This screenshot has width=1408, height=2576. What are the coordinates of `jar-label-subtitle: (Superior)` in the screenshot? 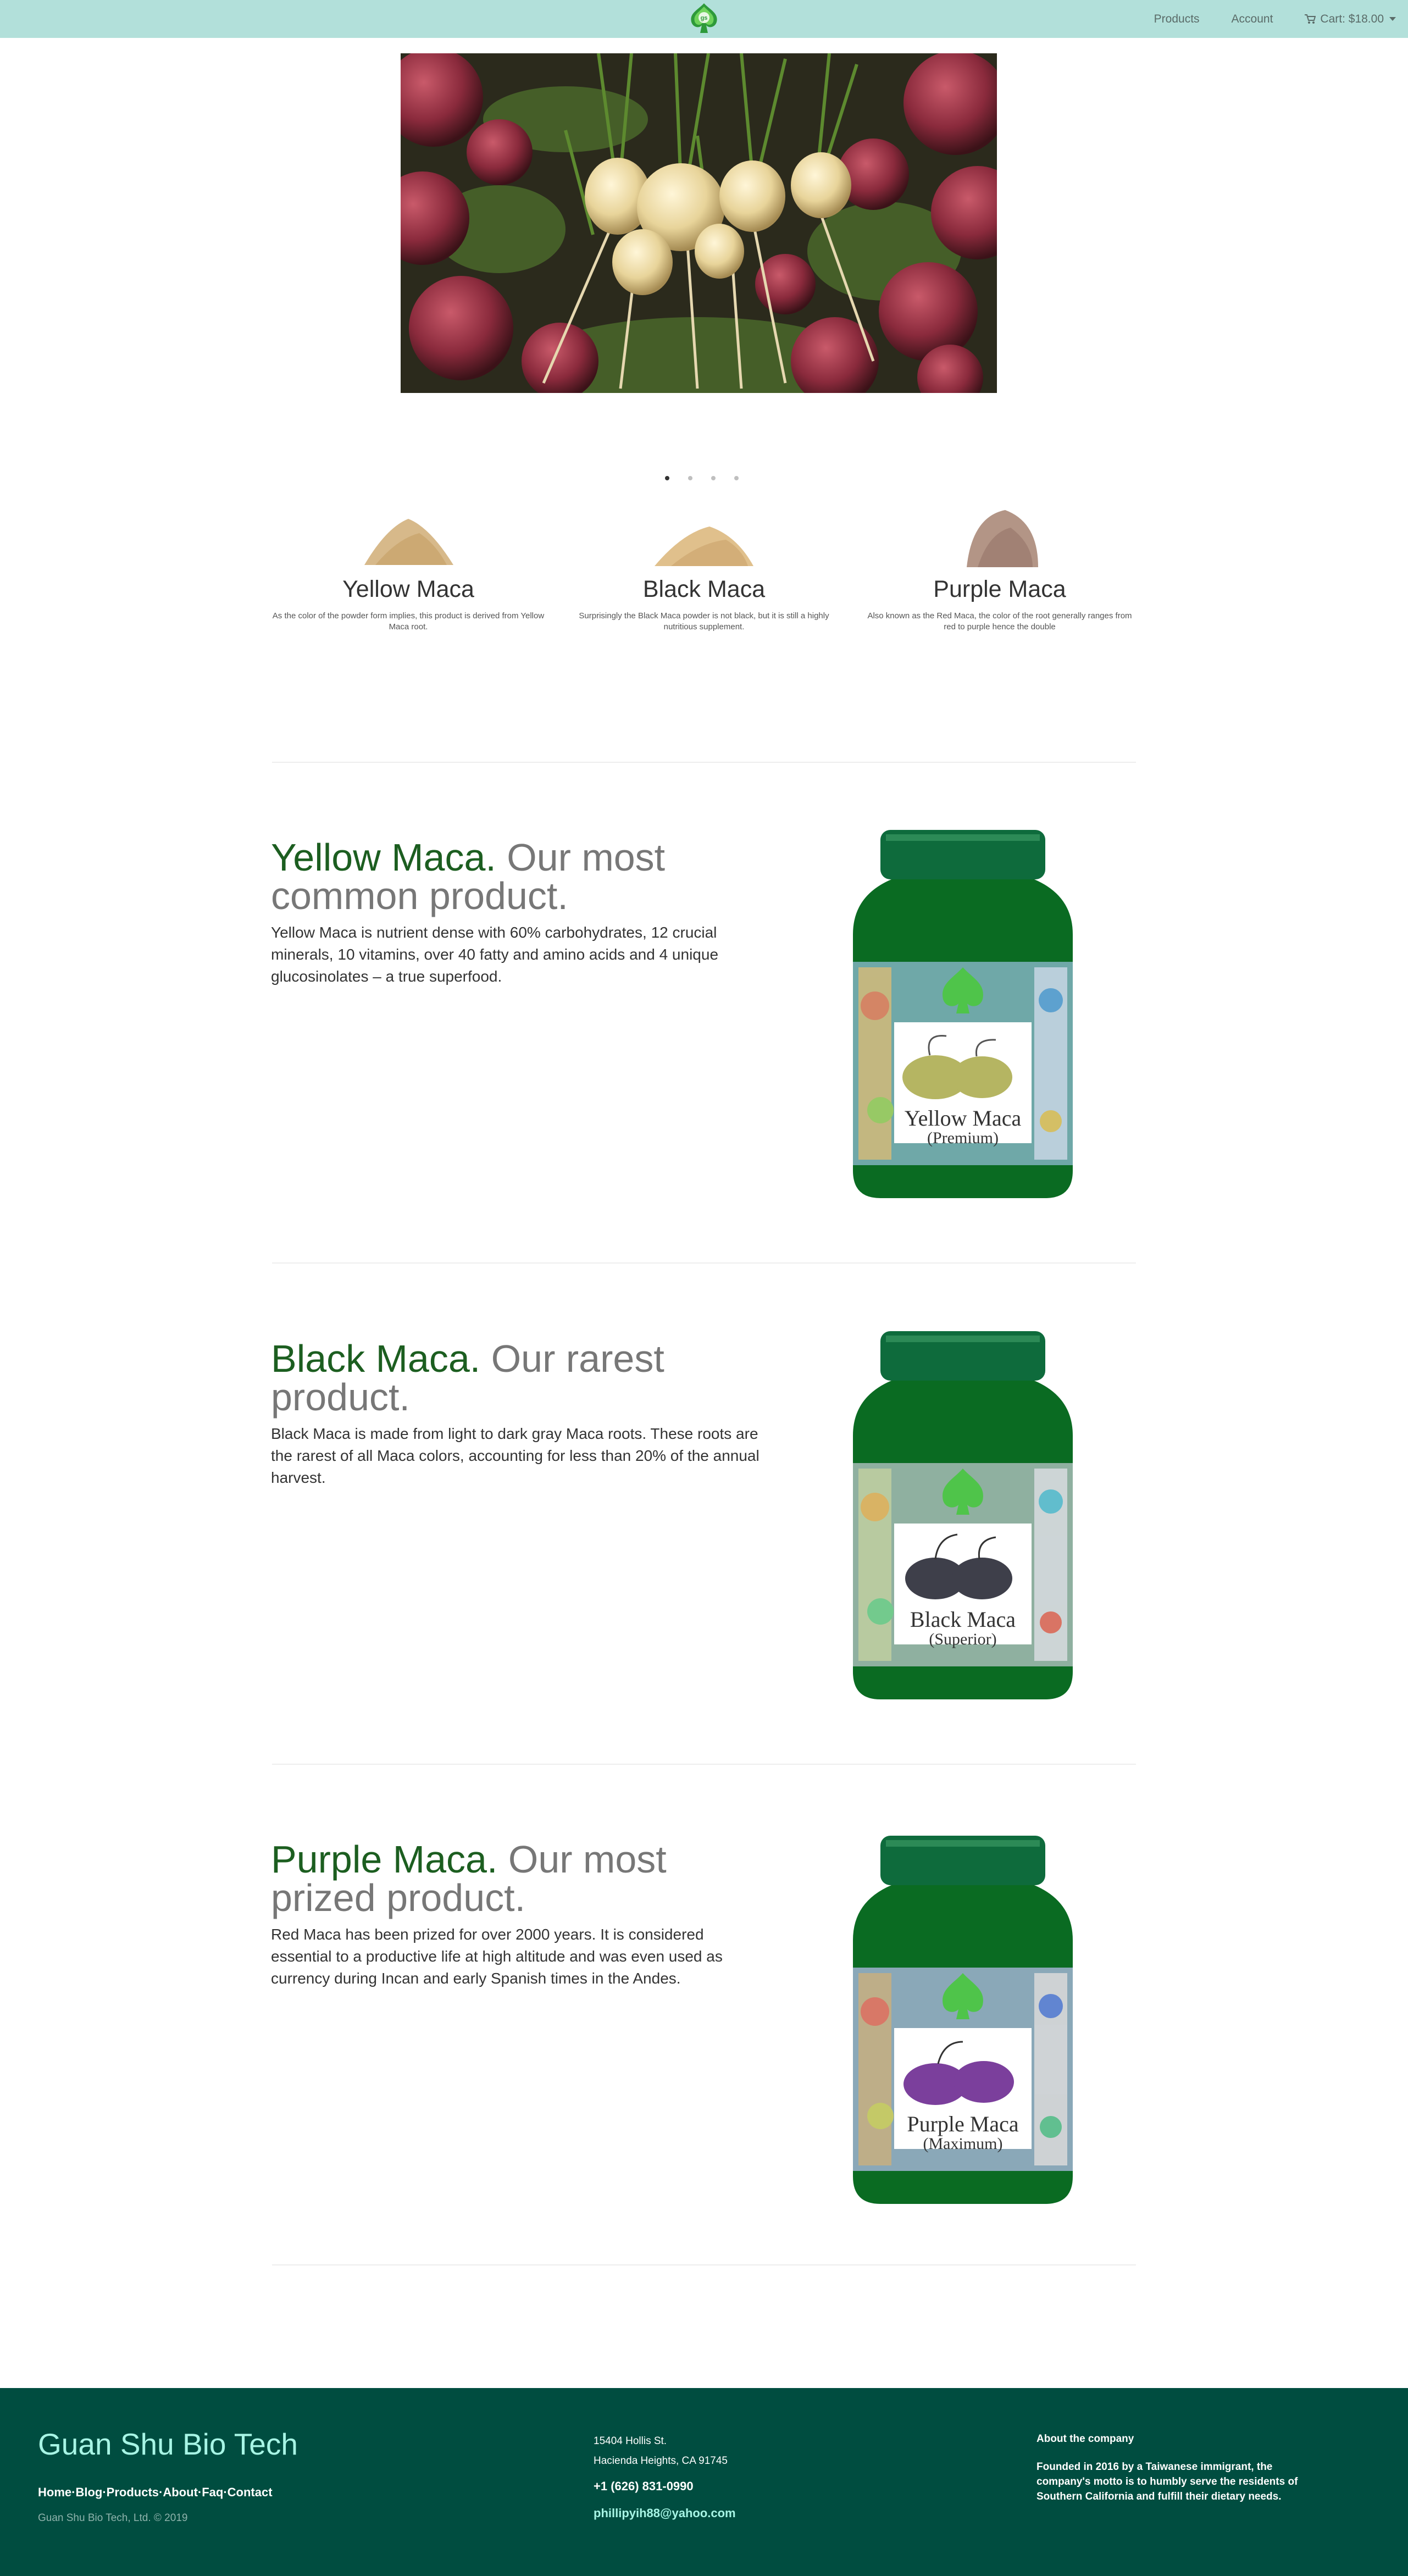 It's located at (963, 1639).